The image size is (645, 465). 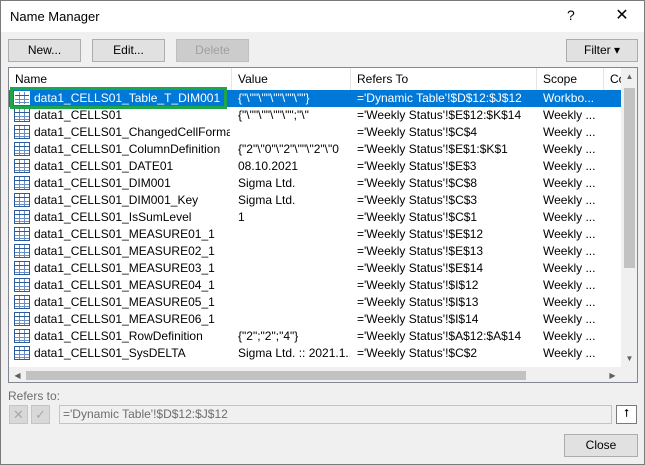 What do you see at coordinates (124, 319) in the screenshot?
I see `row-name: data1_CELLS01_MEASURE06_1` at bounding box center [124, 319].